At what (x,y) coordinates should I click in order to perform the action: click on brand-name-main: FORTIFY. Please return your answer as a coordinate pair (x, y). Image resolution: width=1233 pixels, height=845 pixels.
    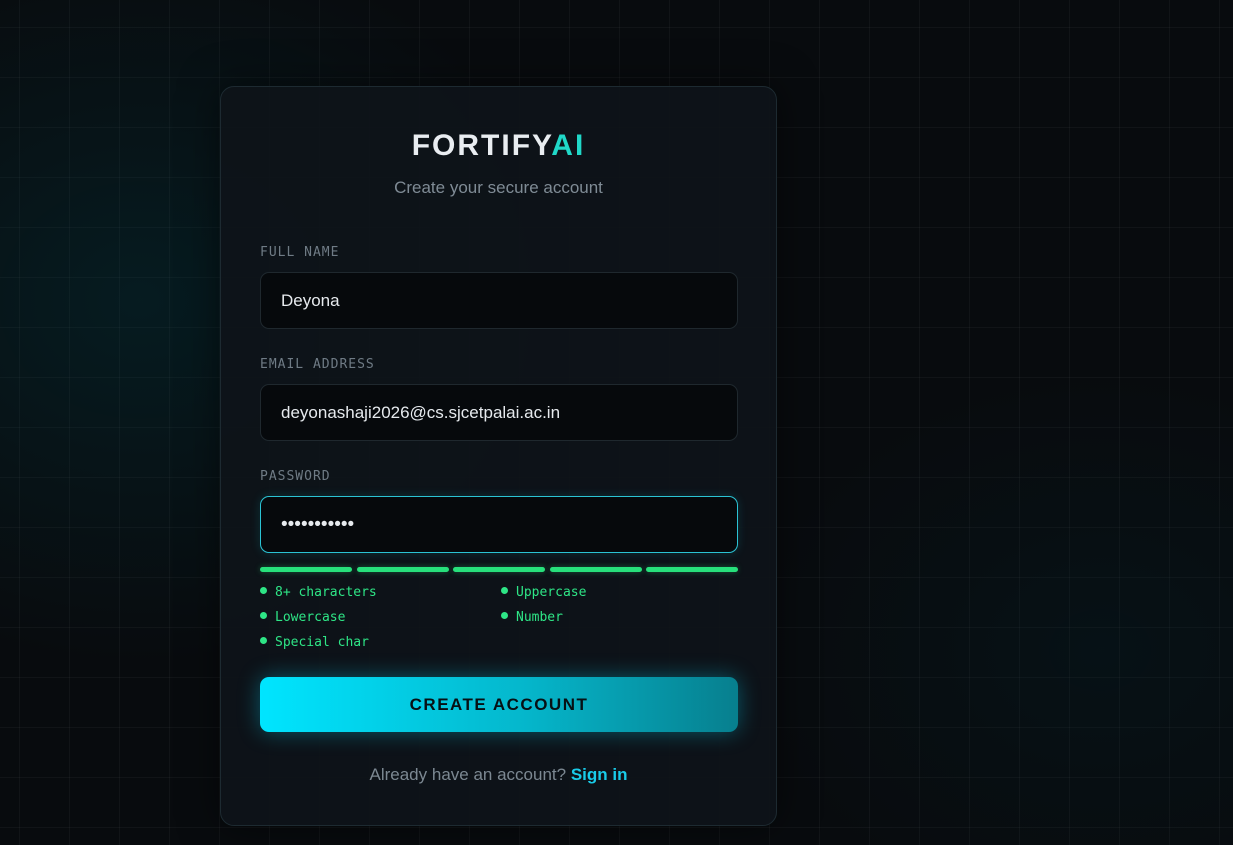
    Looking at the image, I should click on (481, 145).